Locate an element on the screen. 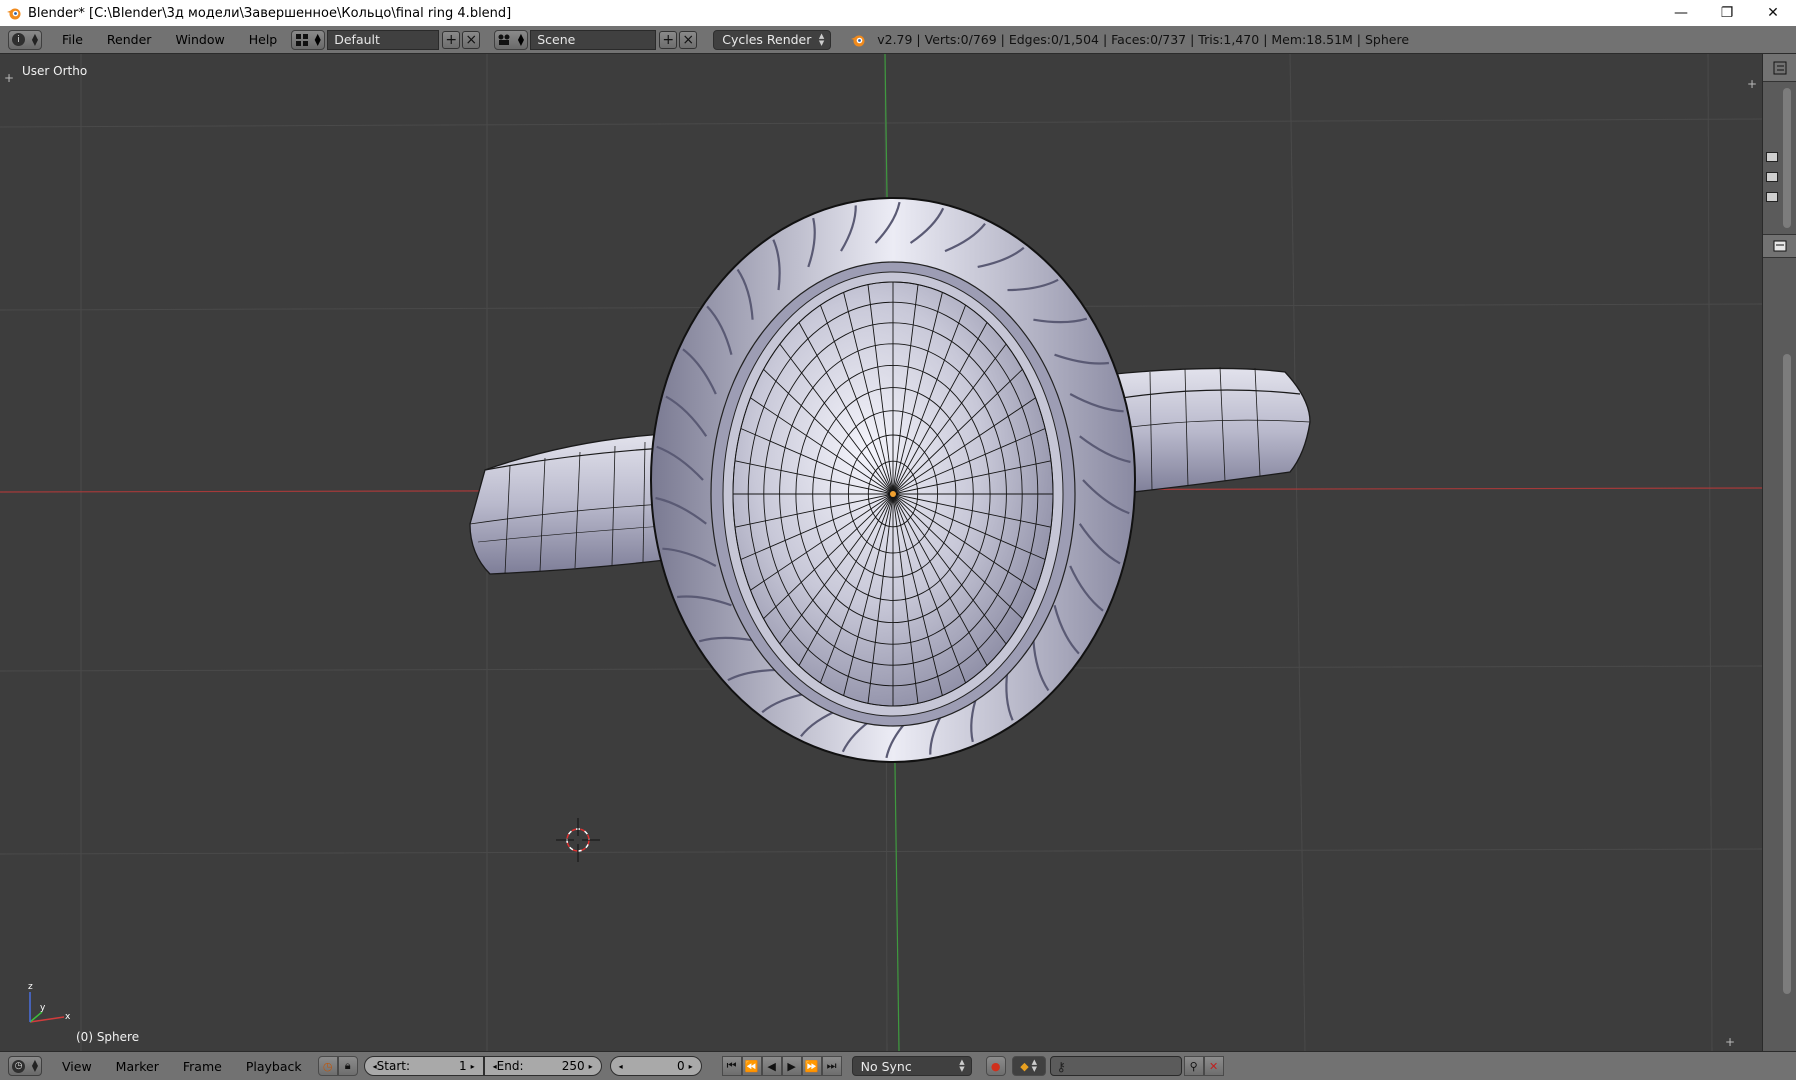 The width and height of the screenshot is (1796, 1080). axis-z-label: z is located at coordinates (30, 987).